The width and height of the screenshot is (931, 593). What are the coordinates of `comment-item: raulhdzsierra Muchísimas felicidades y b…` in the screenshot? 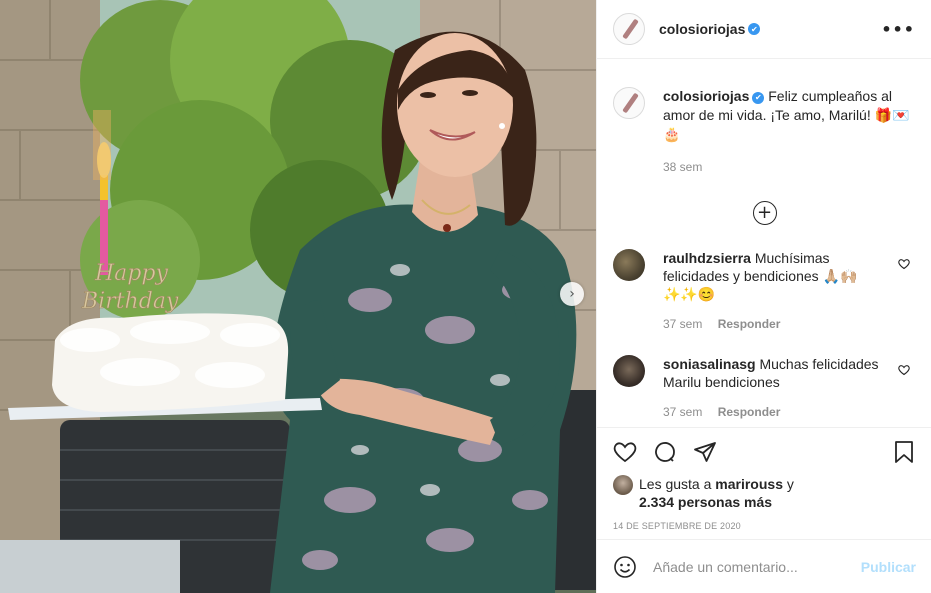 It's located at (764, 291).